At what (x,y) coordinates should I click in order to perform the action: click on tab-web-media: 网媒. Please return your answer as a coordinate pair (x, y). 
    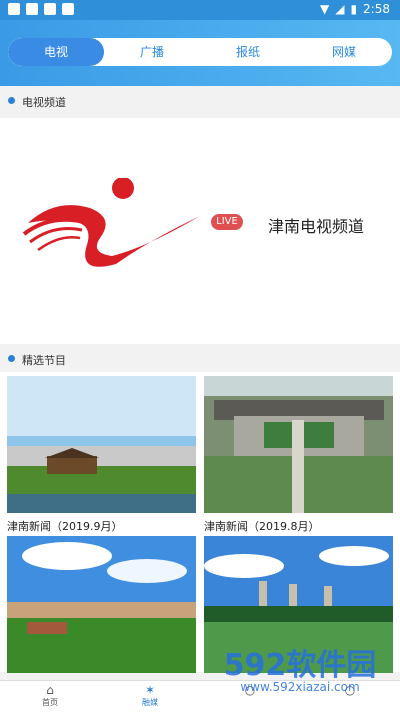
    Looking at the image, I should click on (344, 52).